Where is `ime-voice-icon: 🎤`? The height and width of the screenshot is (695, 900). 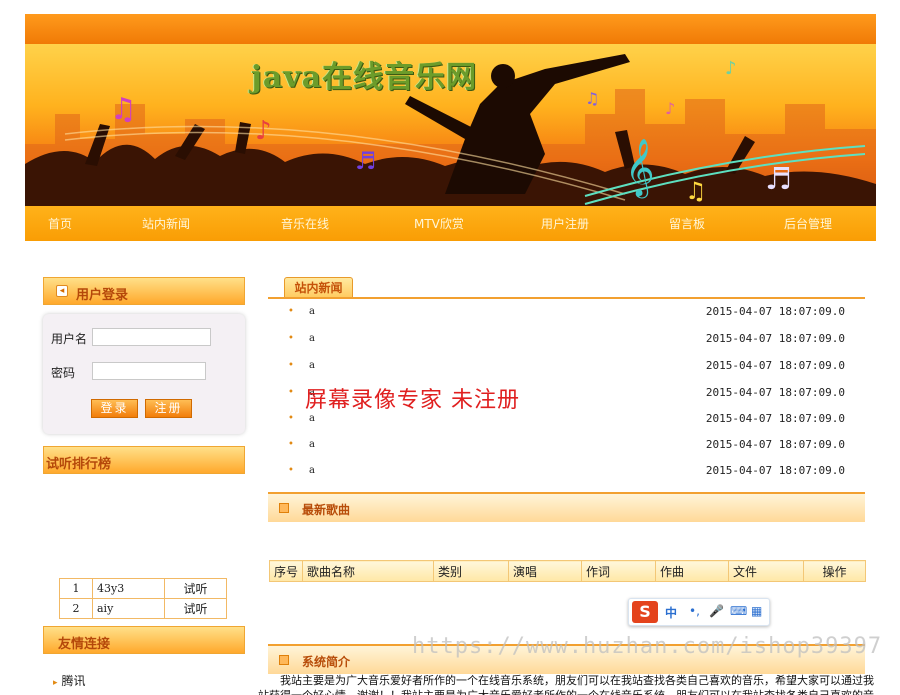 ime-voice-icon: 🎤 is located at coordinates (716, 611).